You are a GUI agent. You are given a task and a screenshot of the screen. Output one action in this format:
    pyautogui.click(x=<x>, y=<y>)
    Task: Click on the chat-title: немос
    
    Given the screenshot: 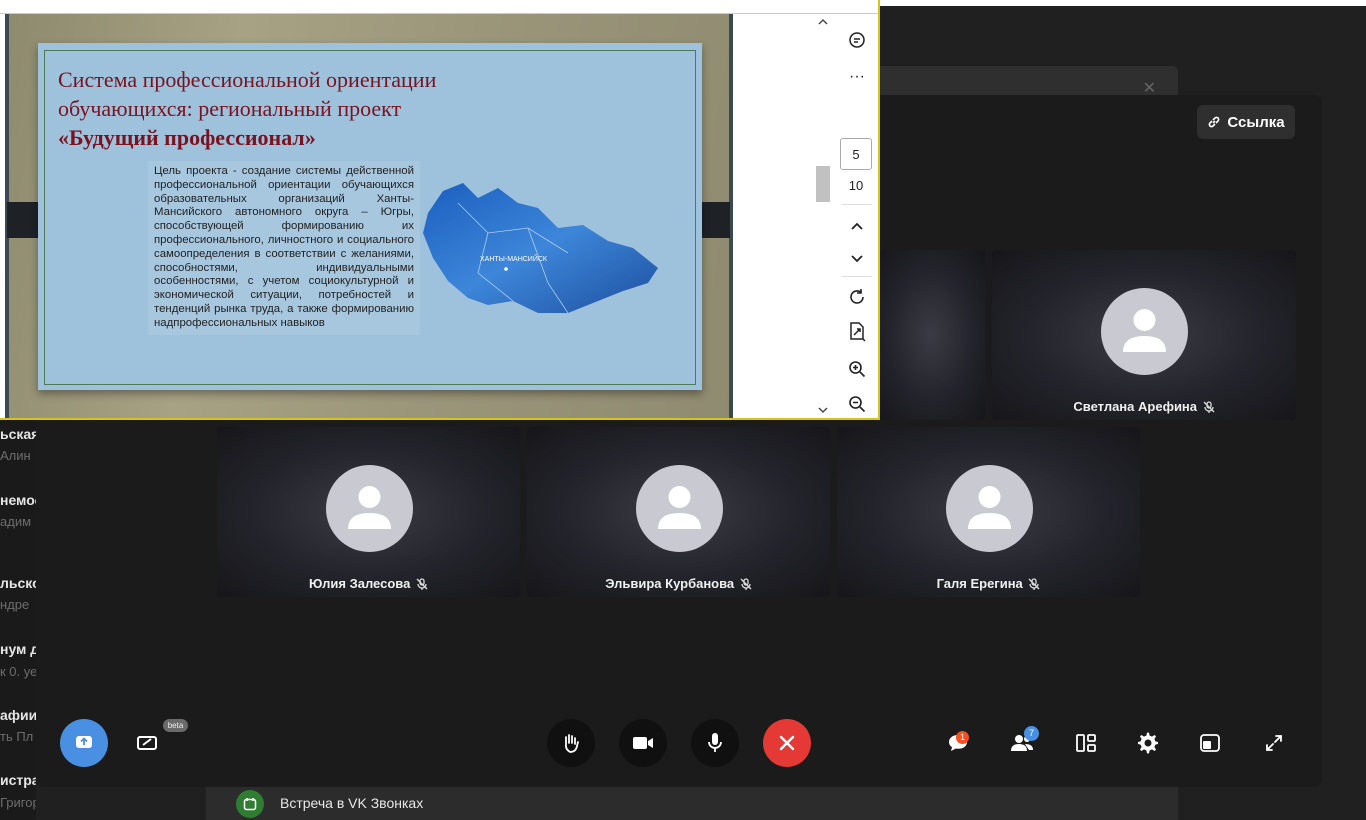 What is the action you would take?
    pyautogui.click(x=18, y=500)
    